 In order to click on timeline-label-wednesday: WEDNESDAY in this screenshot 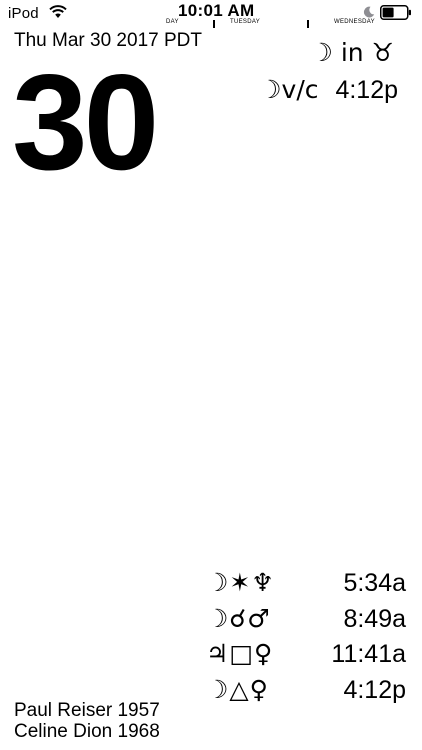, I will do `click(354, 22)`.